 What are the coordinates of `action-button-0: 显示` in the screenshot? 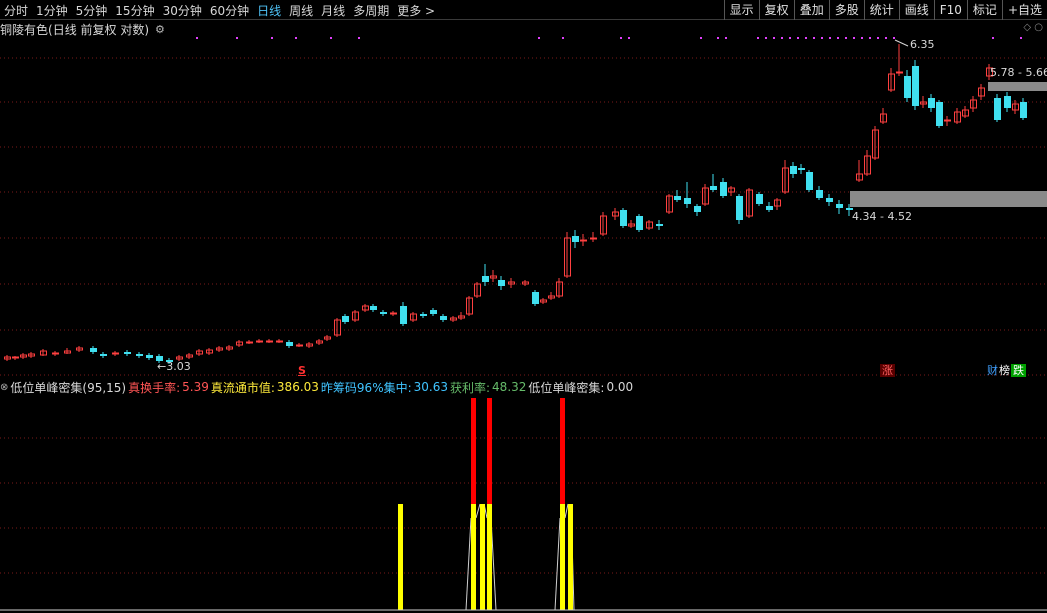 It's located at (741, 10).